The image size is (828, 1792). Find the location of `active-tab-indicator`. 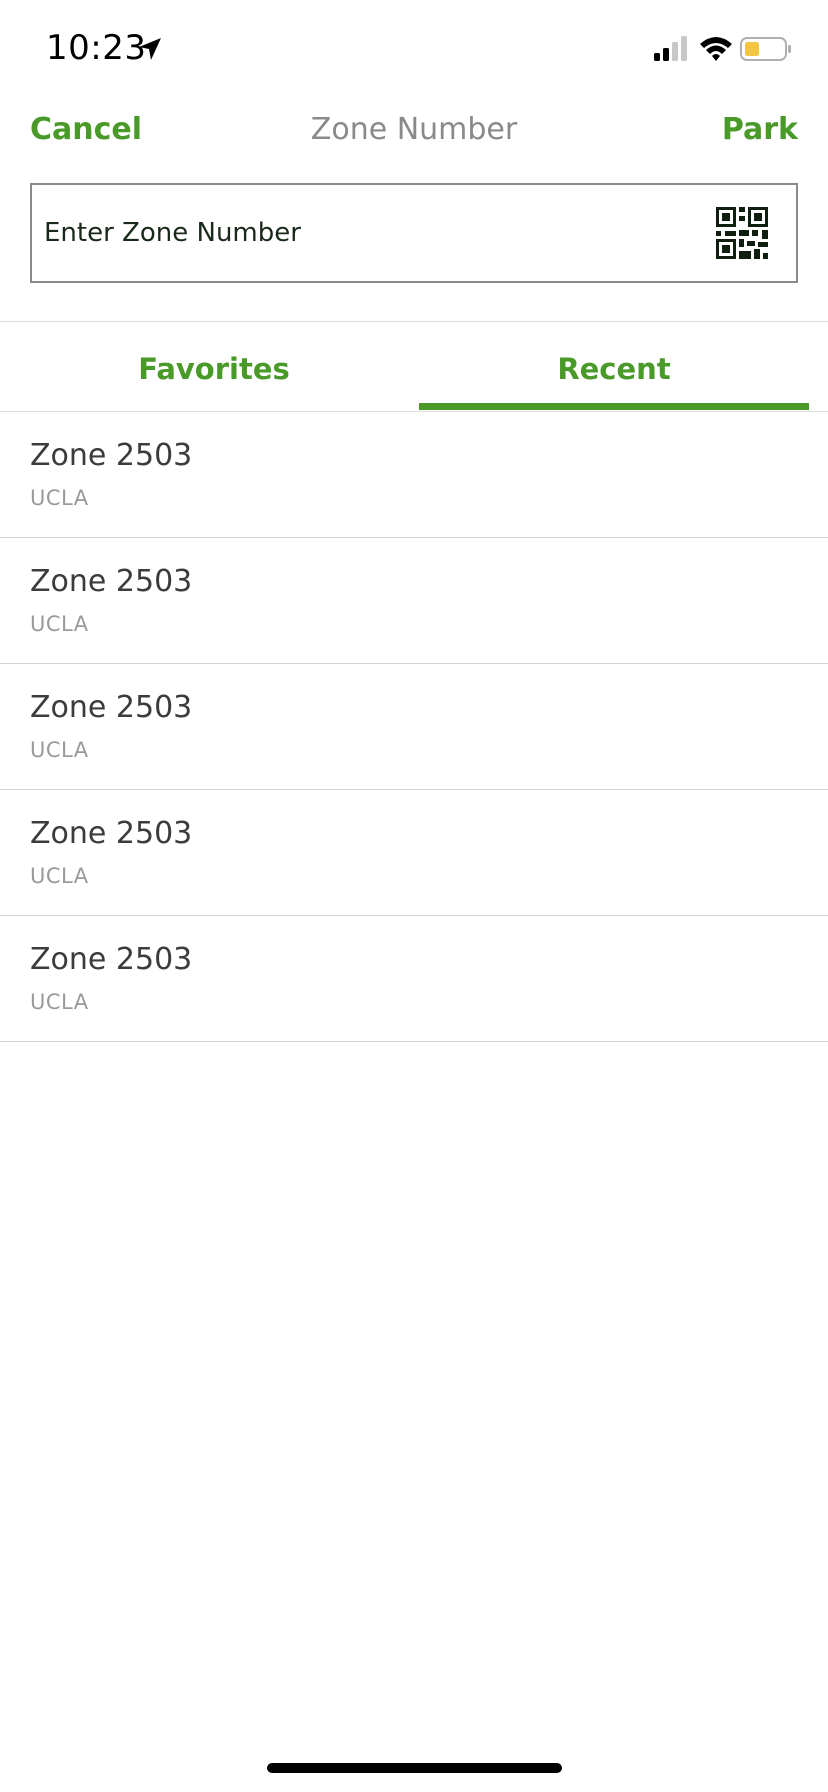

active-tab-indicator is located at coordinates (614, 406).